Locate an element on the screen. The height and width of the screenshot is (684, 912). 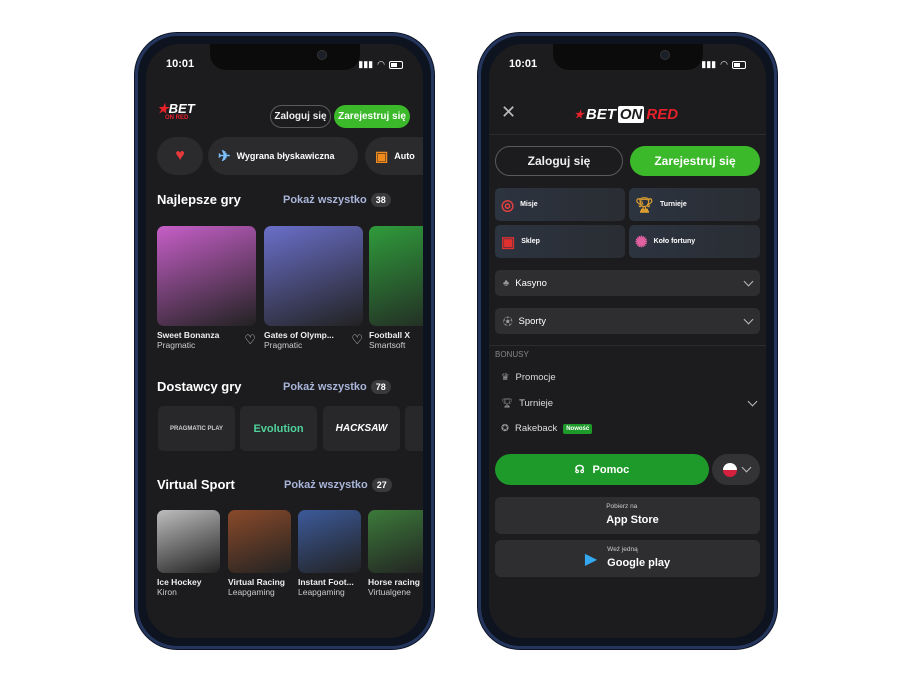
game-card: Sweet Bonanza Pragmatic ♡ is located at coordinates (206, 288).